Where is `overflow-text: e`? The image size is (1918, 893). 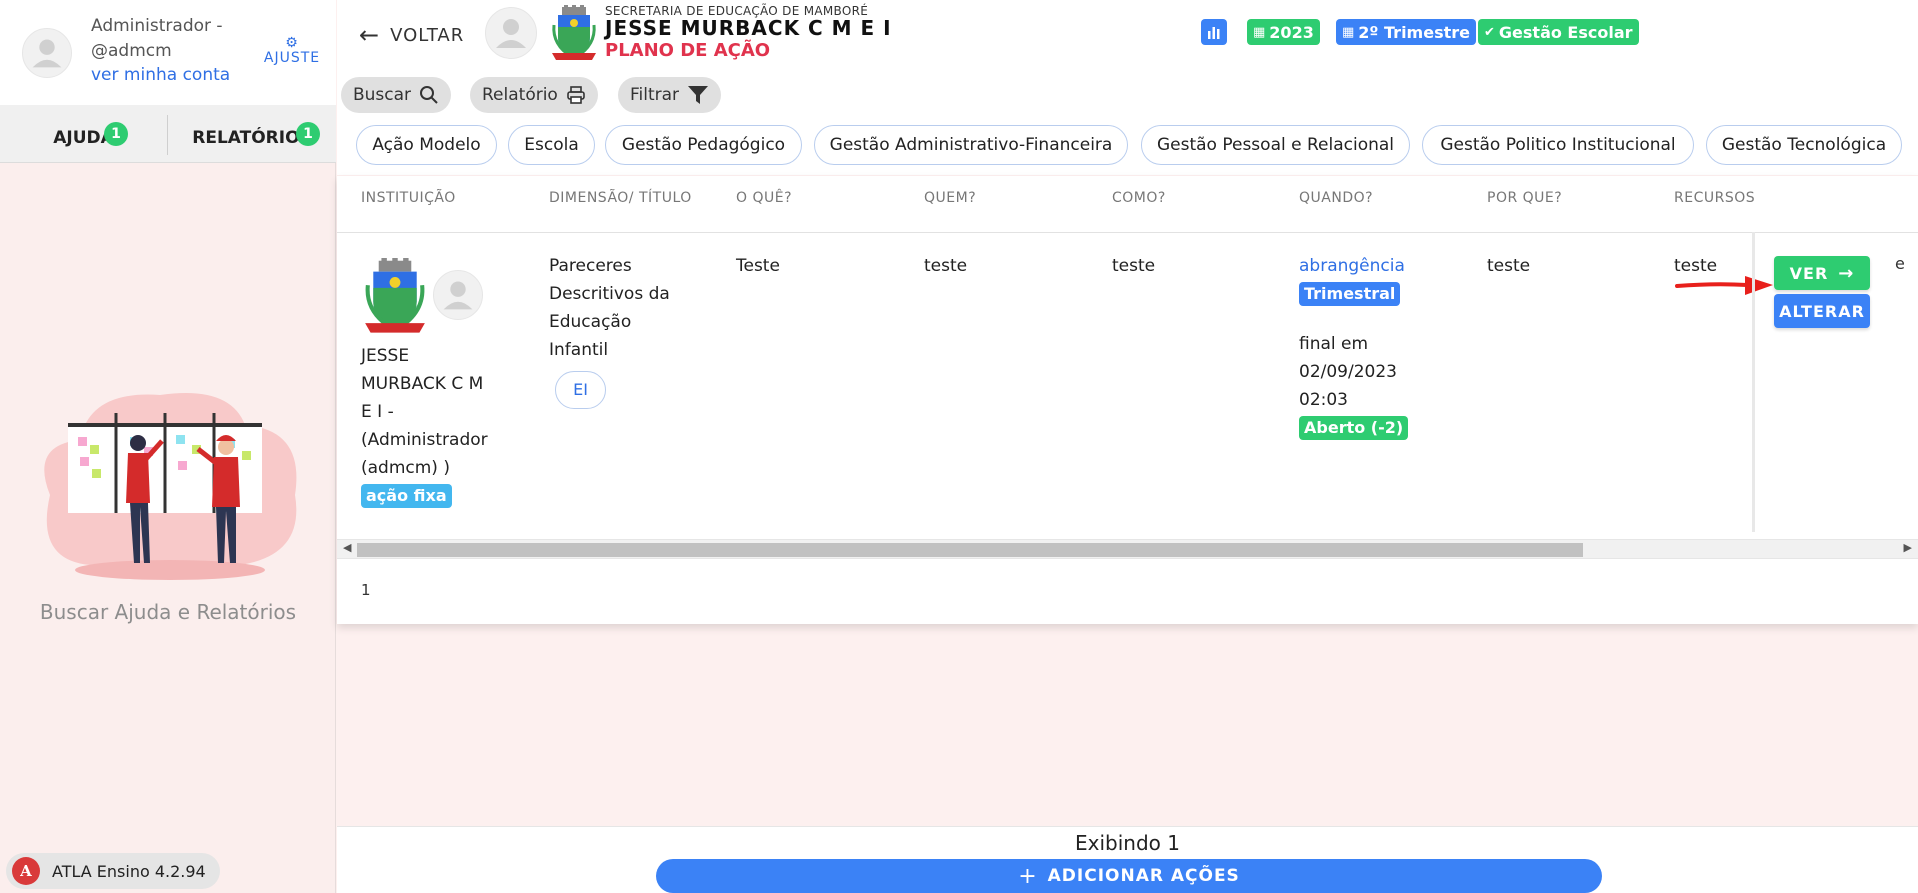 overflow-text: e is located at coordinates (1900, 263).